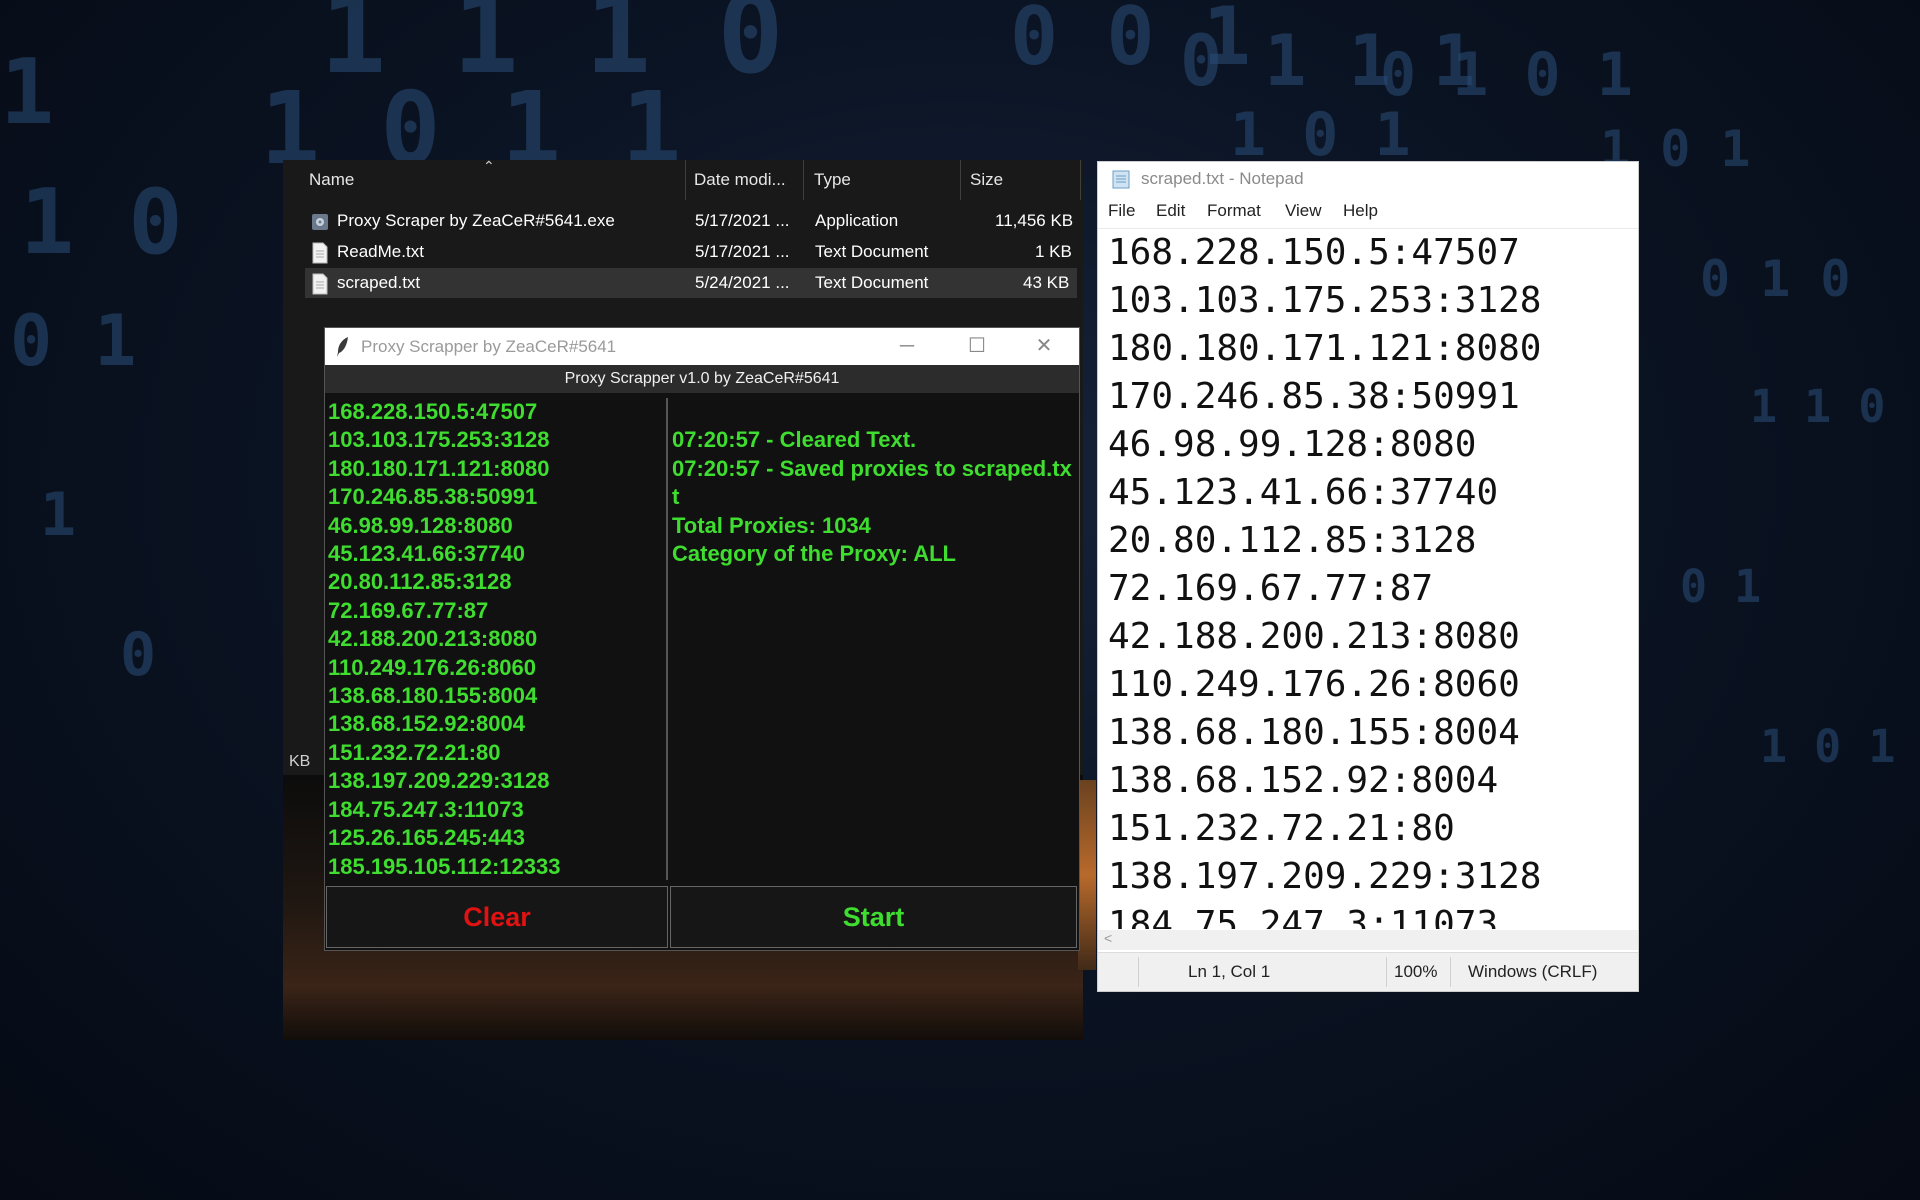 The image size is (1920, 1200). Describe the element at coordinates (1303, 916) in the screenshot. I see `text-line: 184.75.247.3:11073` at that location.